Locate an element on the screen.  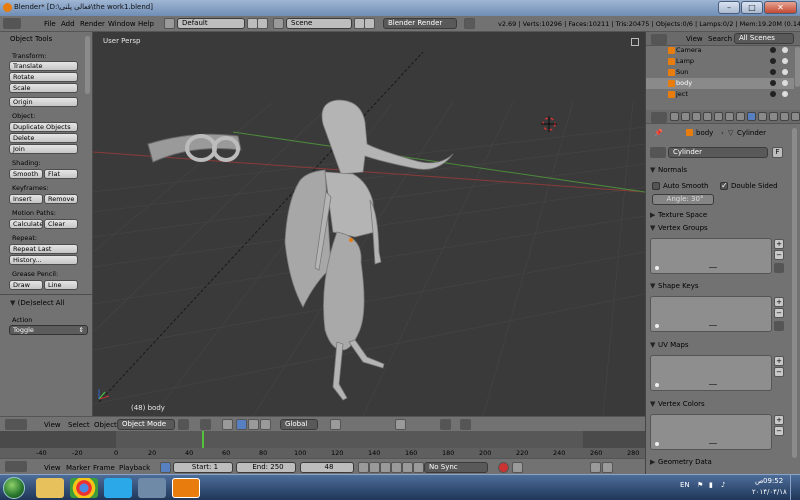
insert-keyframe-icon is located at coordinates (595, 467).